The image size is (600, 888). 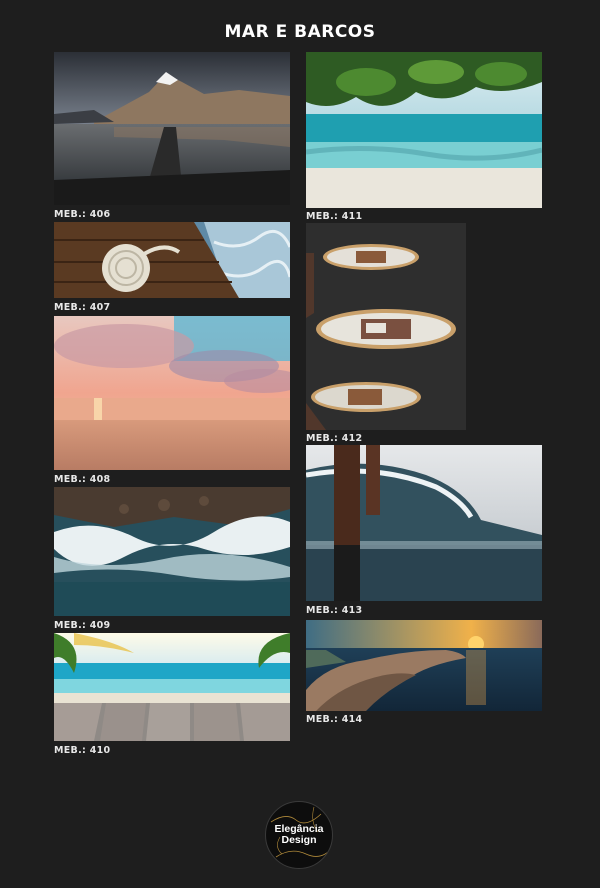 I want to click on photo-tropical-beach-deck, so click(x=172, y=687).